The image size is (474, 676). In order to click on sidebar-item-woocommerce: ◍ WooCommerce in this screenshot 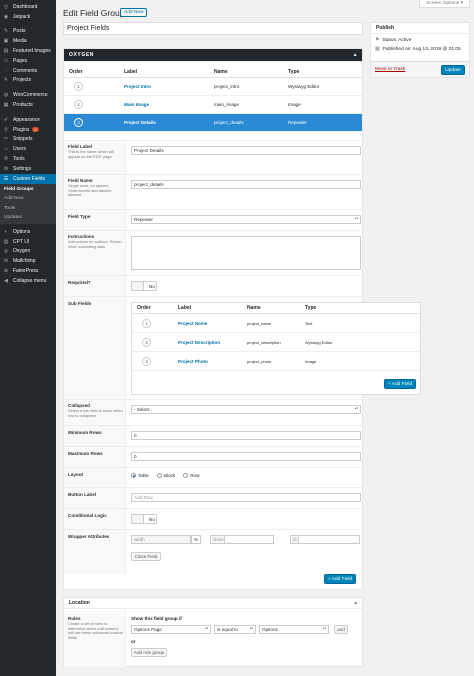, I will do `click(28, 95)`.